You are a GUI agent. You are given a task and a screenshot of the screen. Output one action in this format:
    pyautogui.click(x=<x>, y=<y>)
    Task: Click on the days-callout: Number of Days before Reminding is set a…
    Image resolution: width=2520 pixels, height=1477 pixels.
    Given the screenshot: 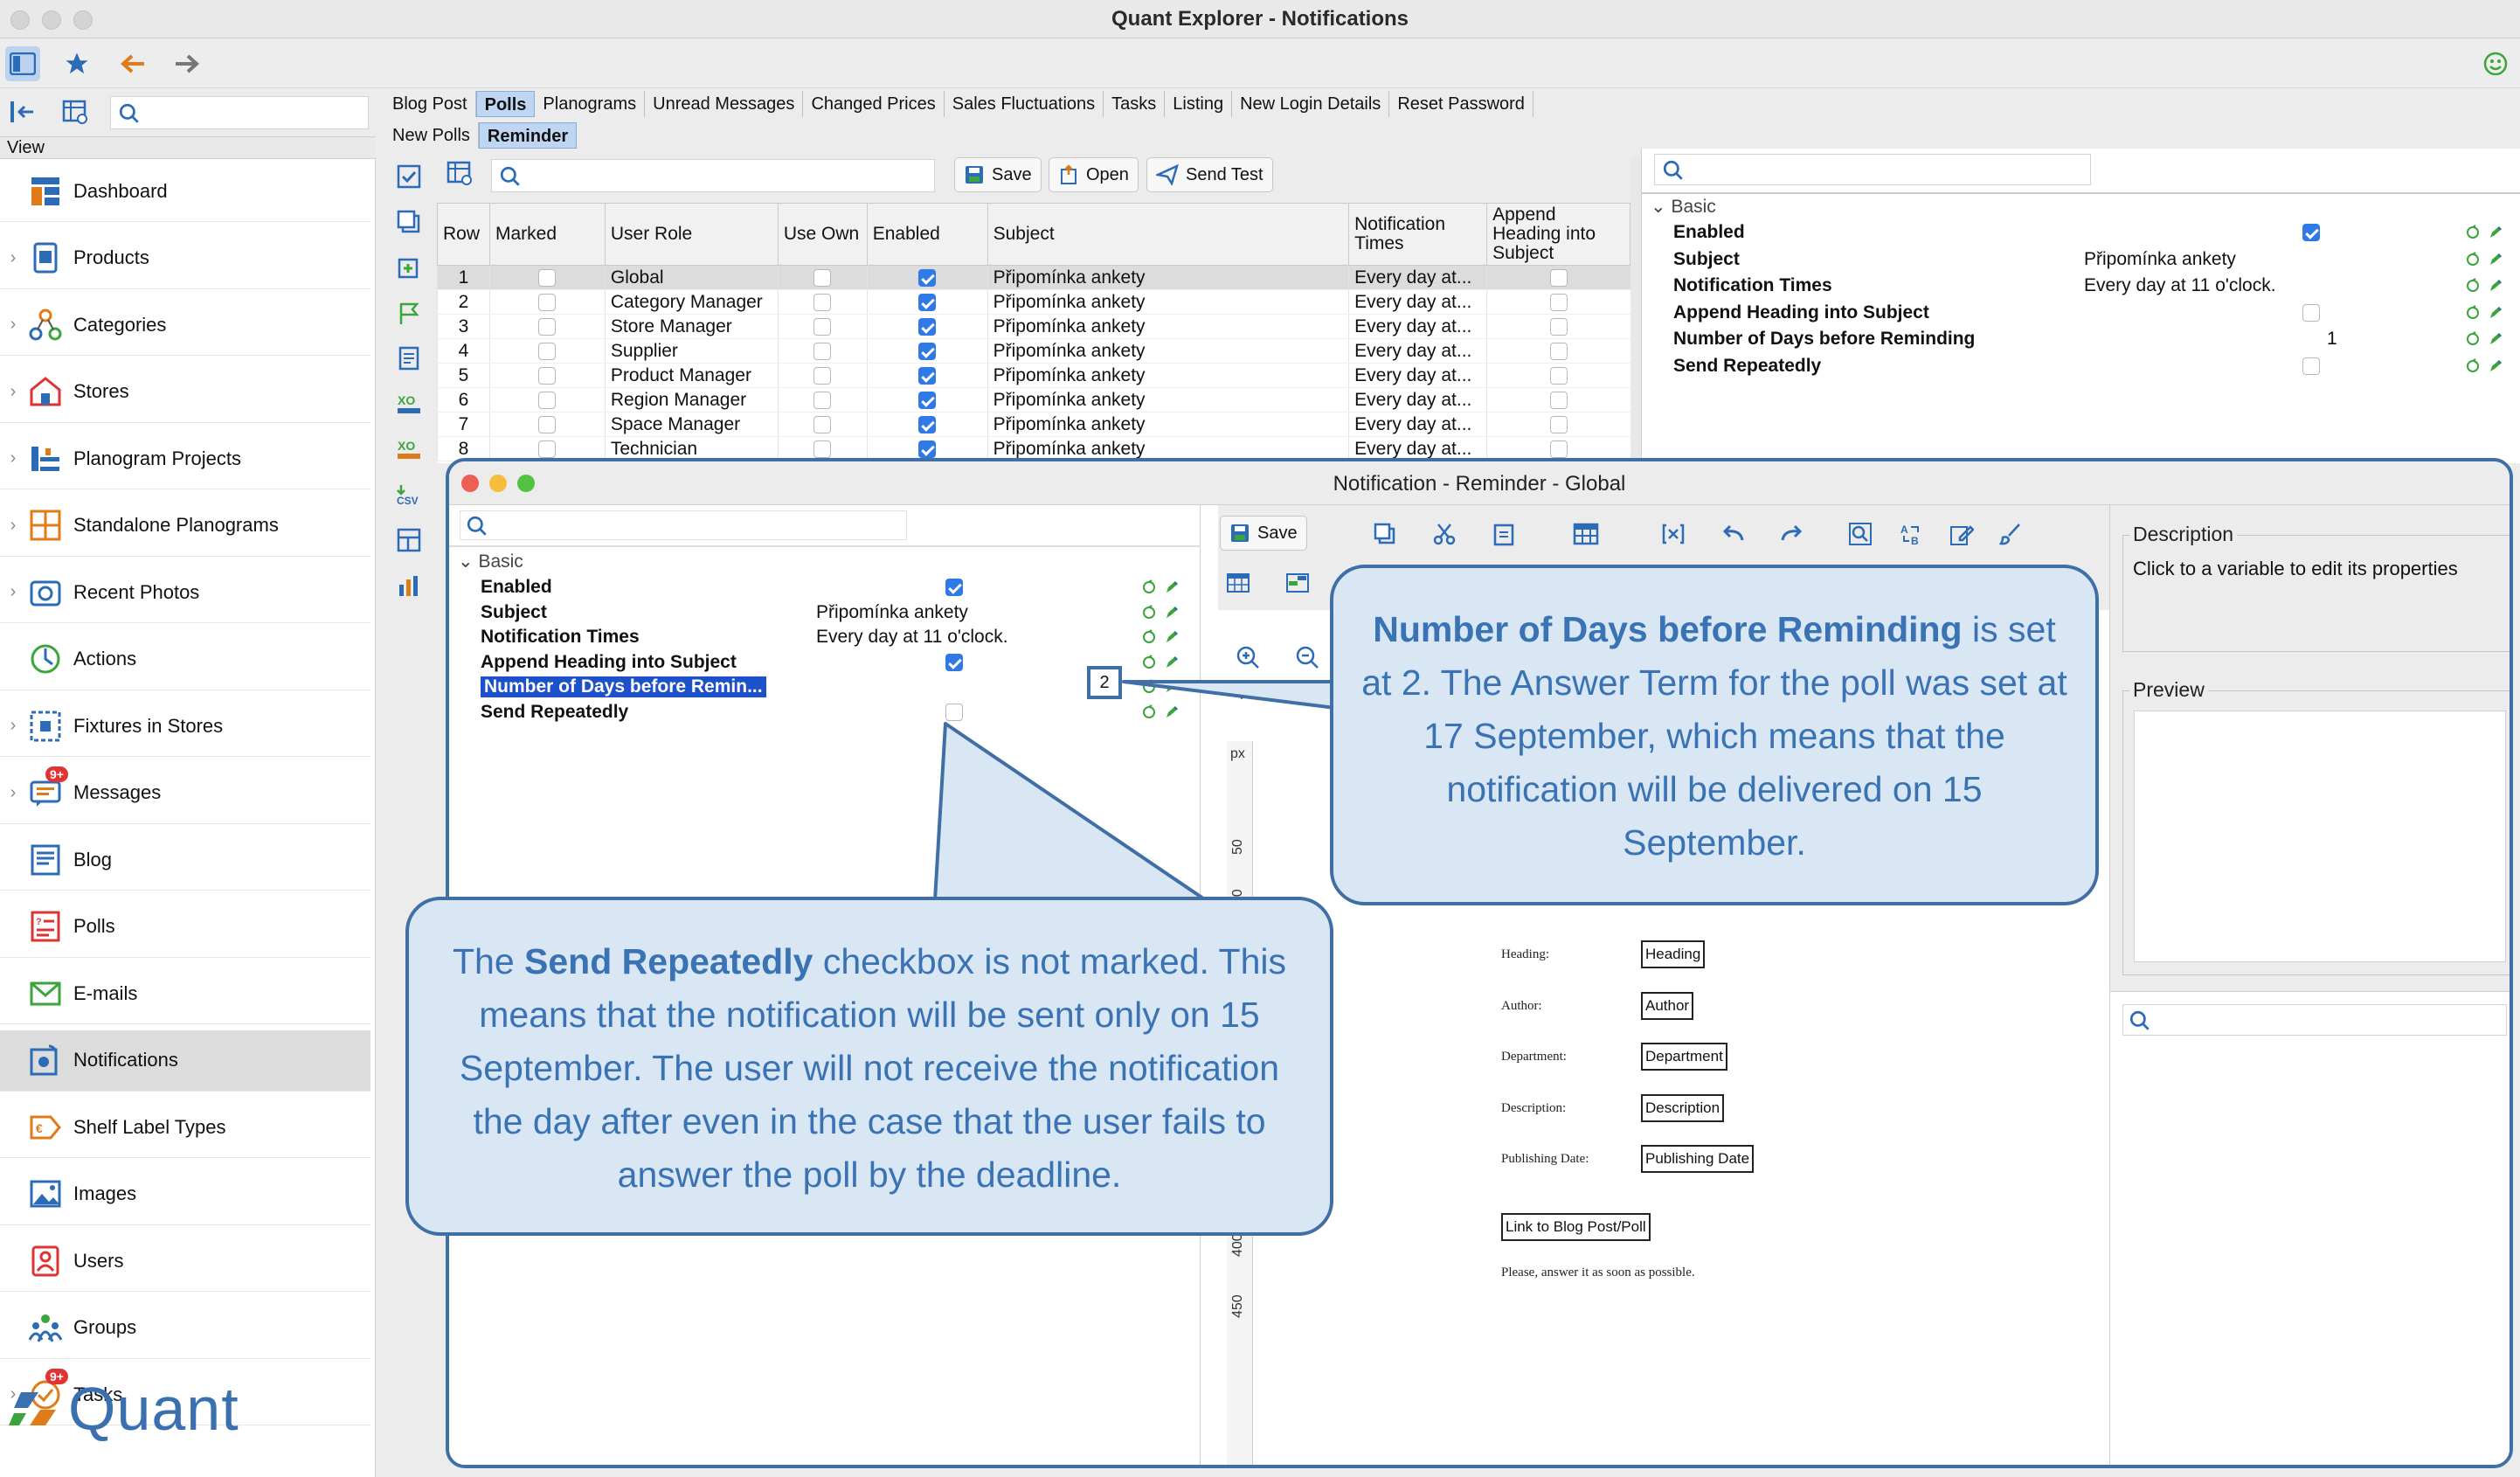 What is the action you would take?
    pyautogui.click(x=1714, y=735)
    